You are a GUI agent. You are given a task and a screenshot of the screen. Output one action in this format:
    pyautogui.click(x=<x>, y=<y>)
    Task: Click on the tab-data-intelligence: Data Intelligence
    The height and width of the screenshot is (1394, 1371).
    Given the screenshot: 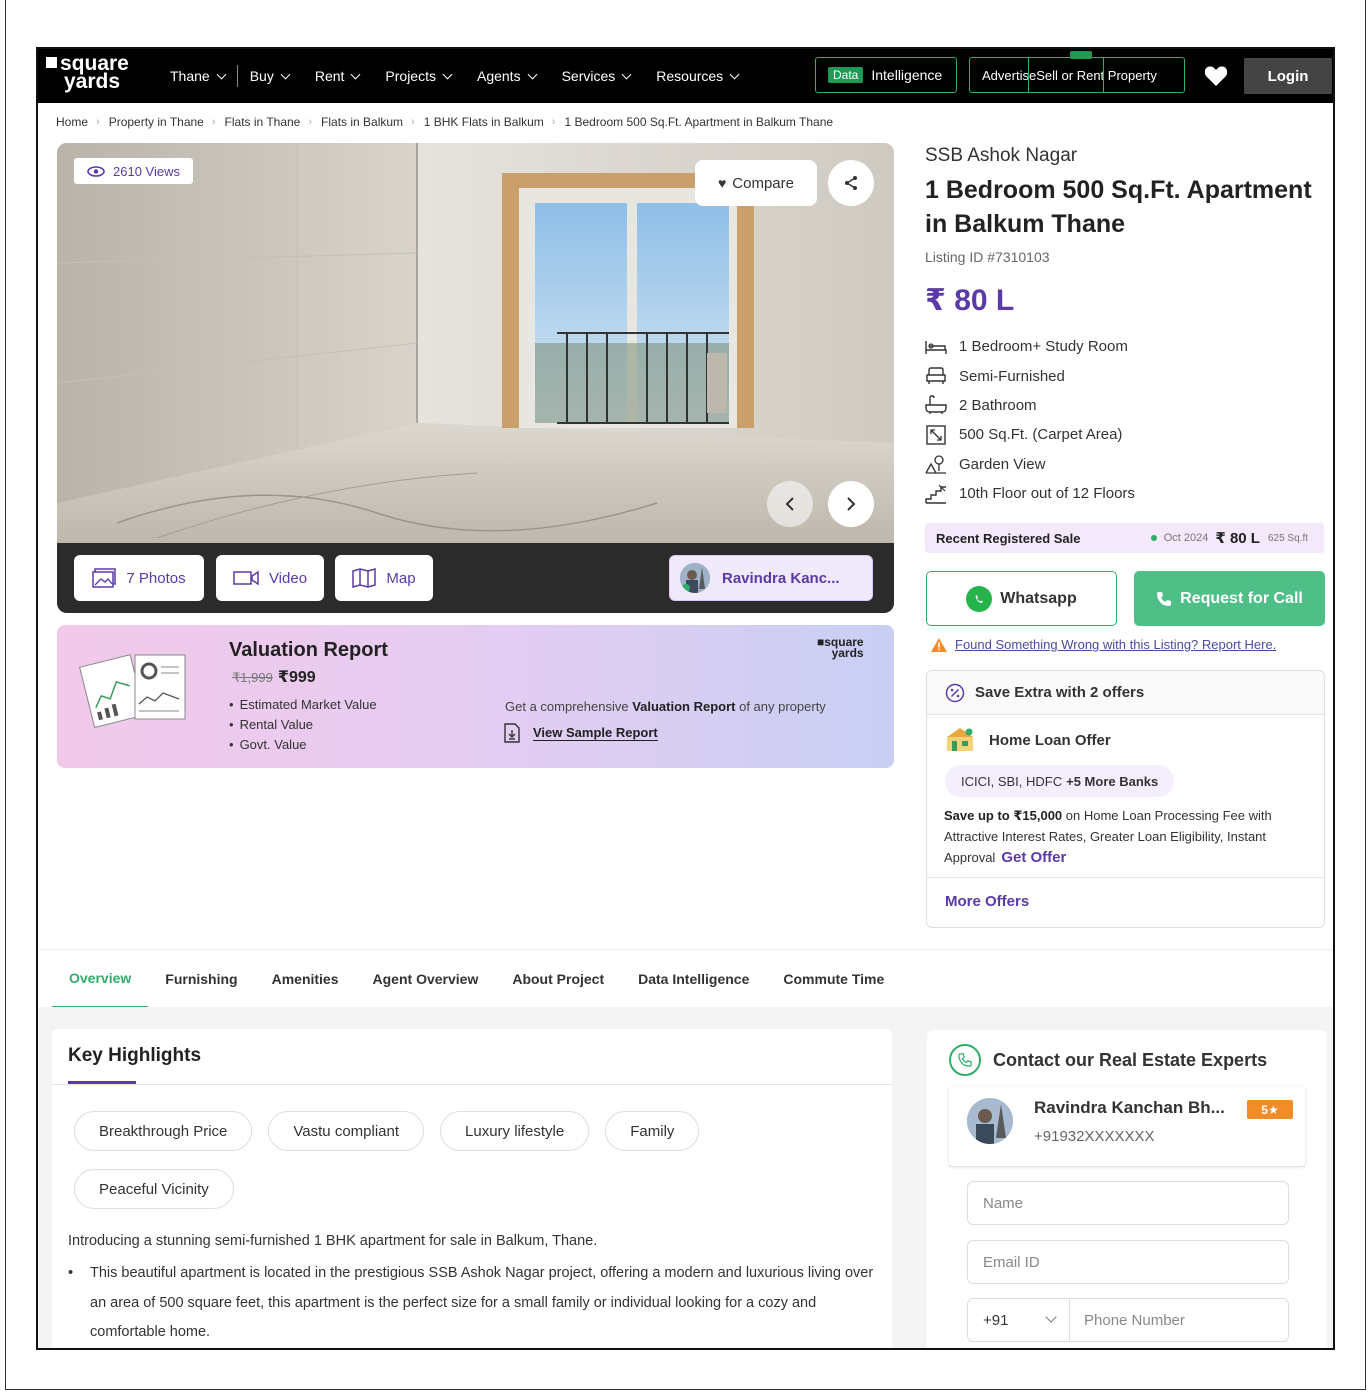 What is the action you would take?
    pyautogui.click(x=693, y=979)
    